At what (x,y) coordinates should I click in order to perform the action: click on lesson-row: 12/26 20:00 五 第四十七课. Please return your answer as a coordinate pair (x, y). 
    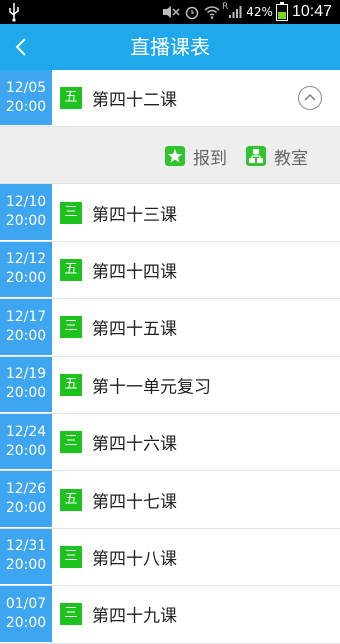
    Looking at the image, I should click on (170, 500).